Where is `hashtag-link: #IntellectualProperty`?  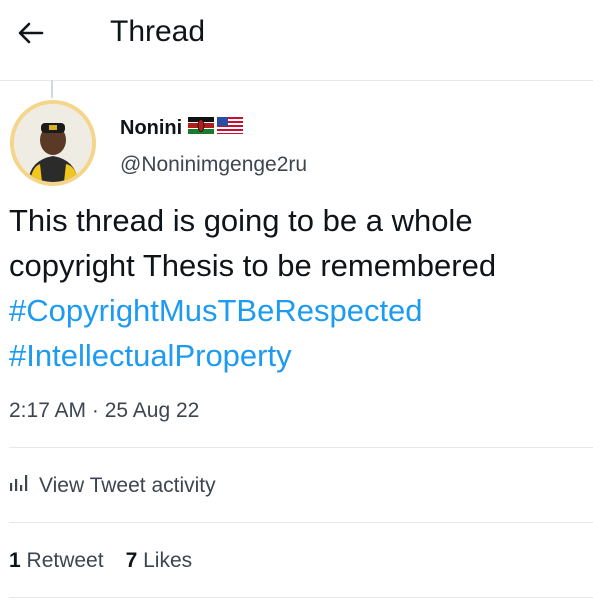 hashtag-link: #IntellectualProperty is located at coordinates (298, 355).